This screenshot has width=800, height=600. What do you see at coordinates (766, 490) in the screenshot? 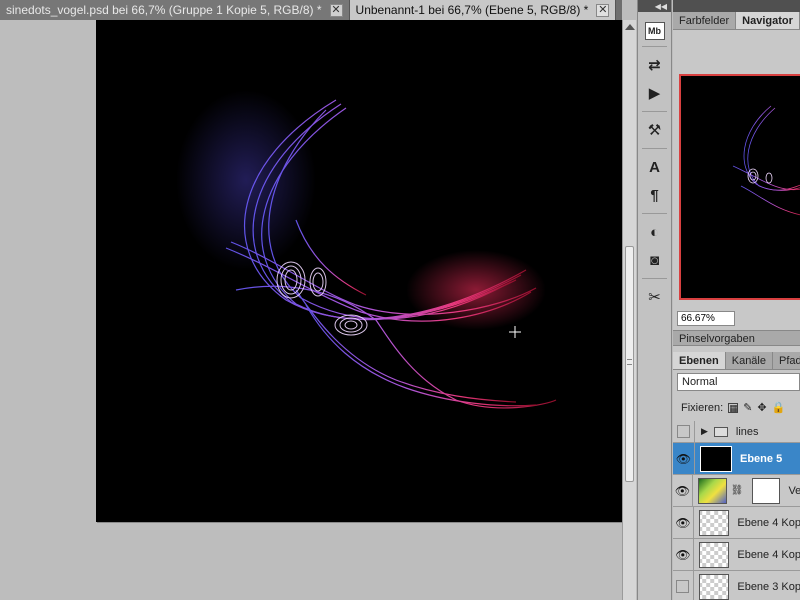
I see `layer-mask-thumbnail` at bounding box center [766, 490].